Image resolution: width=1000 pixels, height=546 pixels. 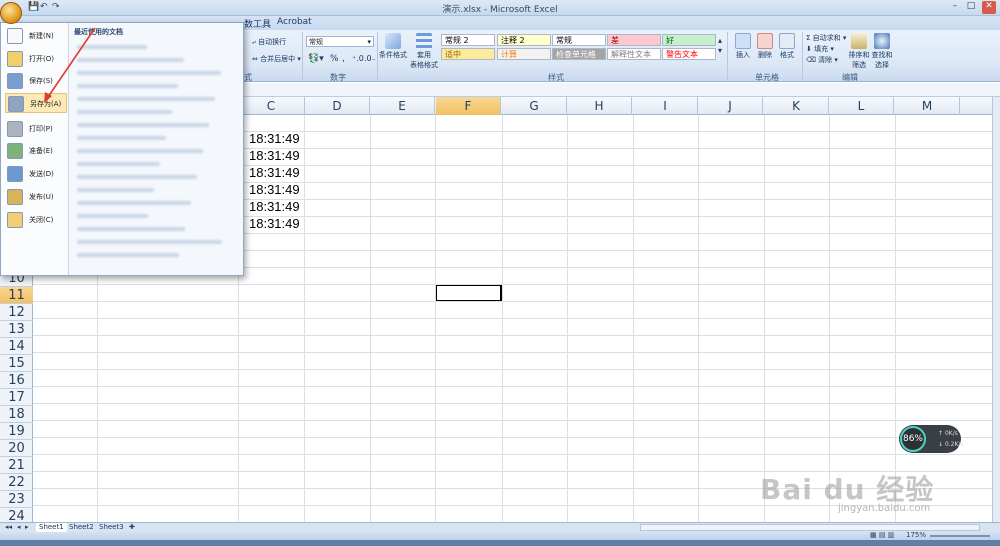 What do you see at coordinates (743, 46) in the screenshot?
I see `insert-button: 插入` at bounding box center [743, 46].